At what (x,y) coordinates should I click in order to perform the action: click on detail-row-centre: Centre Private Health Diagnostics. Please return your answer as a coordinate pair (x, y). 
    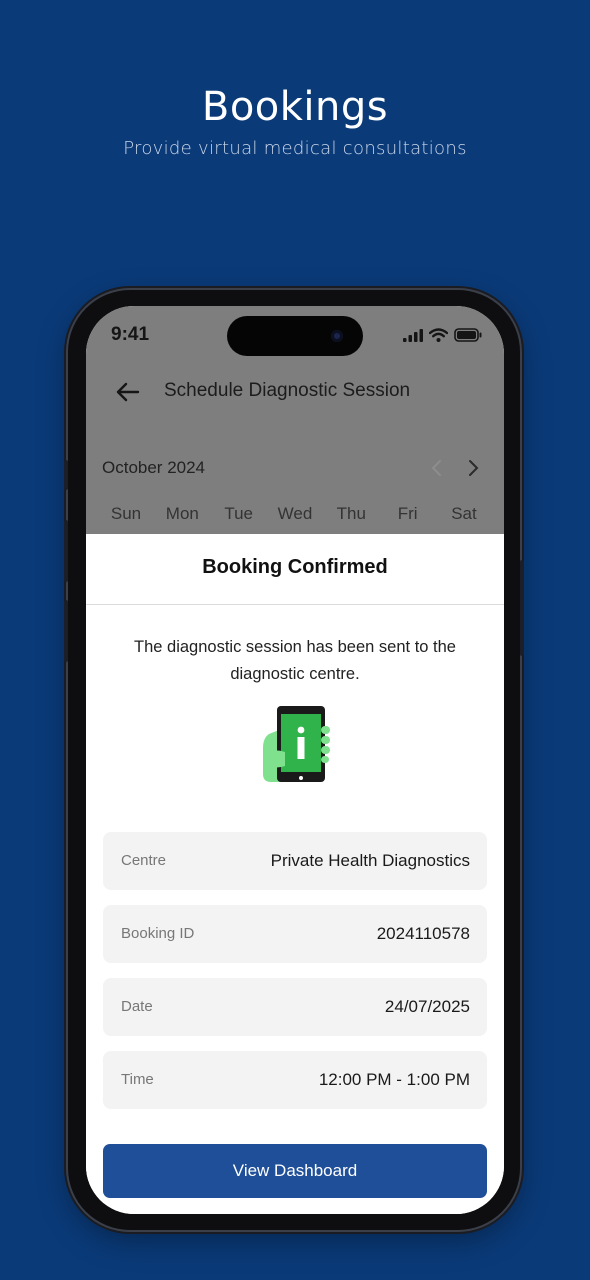
    Looking at the image, I should click on (295, 861).